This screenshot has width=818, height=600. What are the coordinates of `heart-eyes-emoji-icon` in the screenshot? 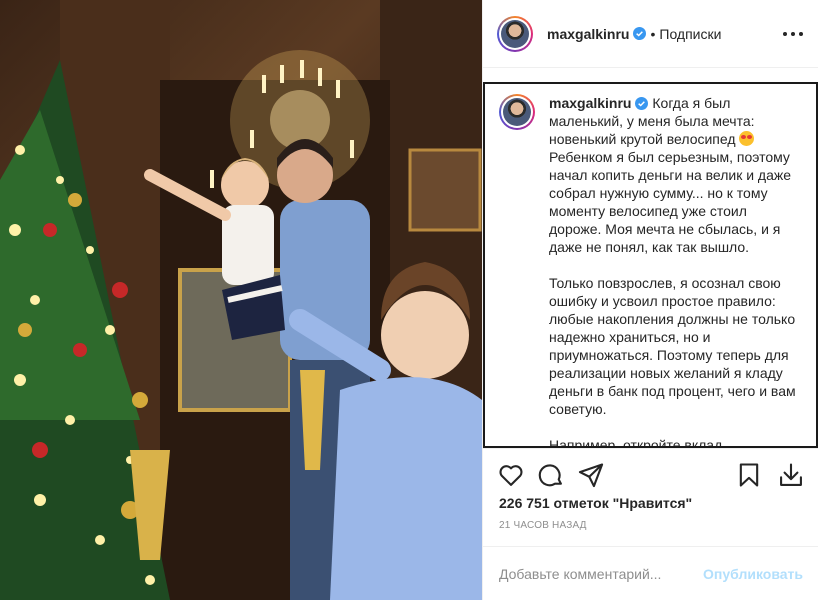 It's located at (747, 138).